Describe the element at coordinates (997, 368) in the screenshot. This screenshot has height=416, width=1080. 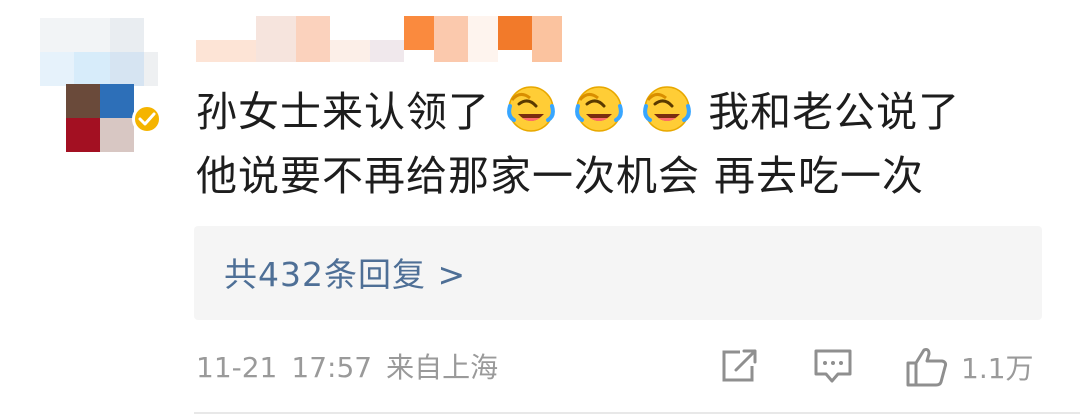
I see `like-count: 1.1万` at that location.